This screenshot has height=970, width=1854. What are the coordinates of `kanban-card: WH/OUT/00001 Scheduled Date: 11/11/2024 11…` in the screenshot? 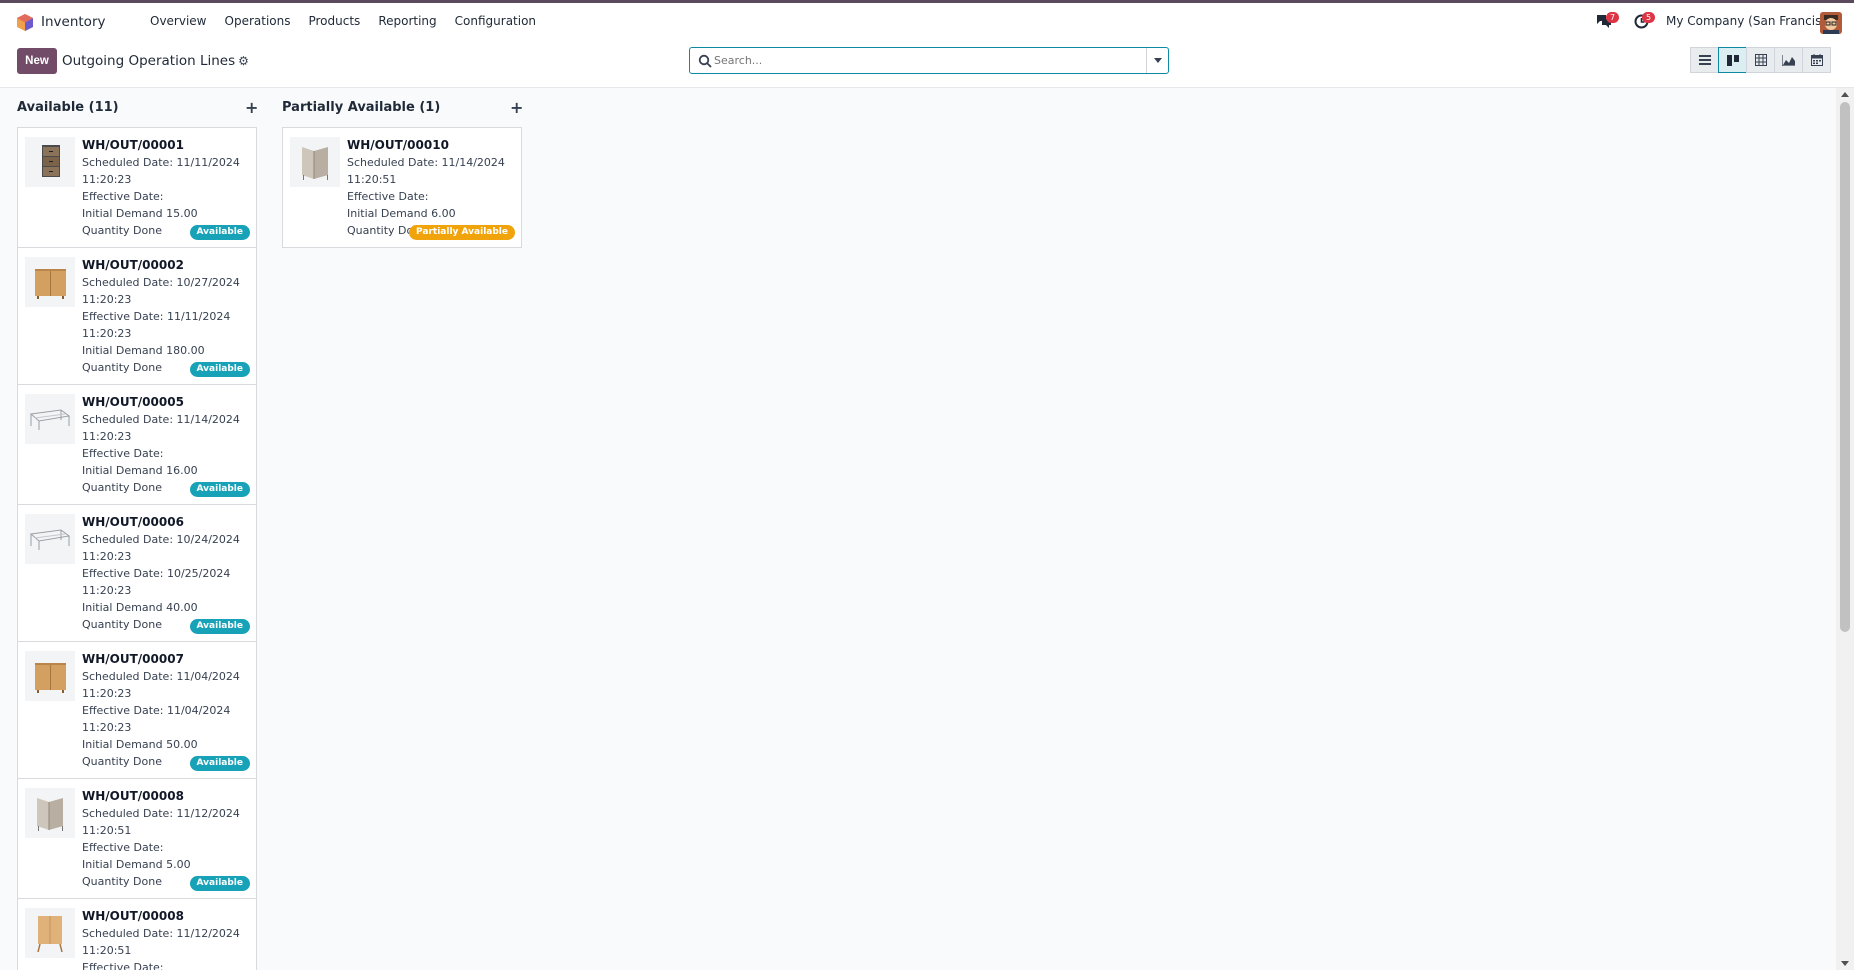 It's located at (137, 187).